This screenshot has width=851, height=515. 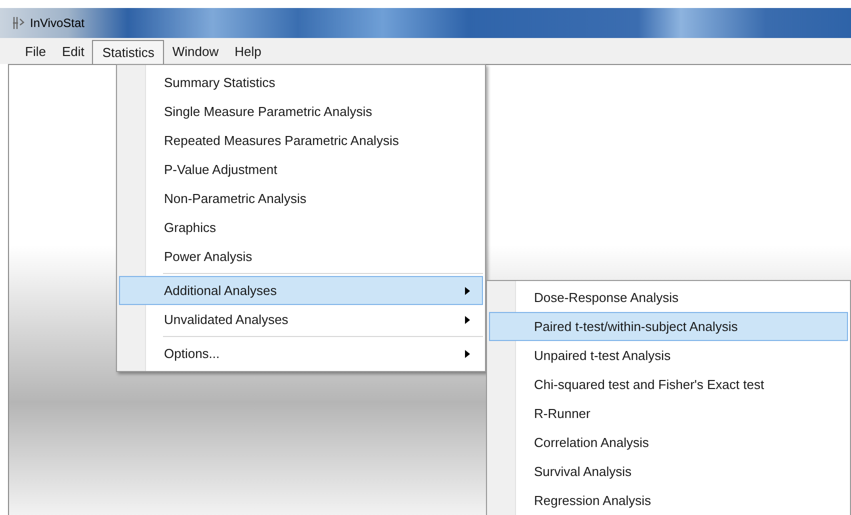 I want to click on menu-entry: Graphics, so click(x=301, y=227).